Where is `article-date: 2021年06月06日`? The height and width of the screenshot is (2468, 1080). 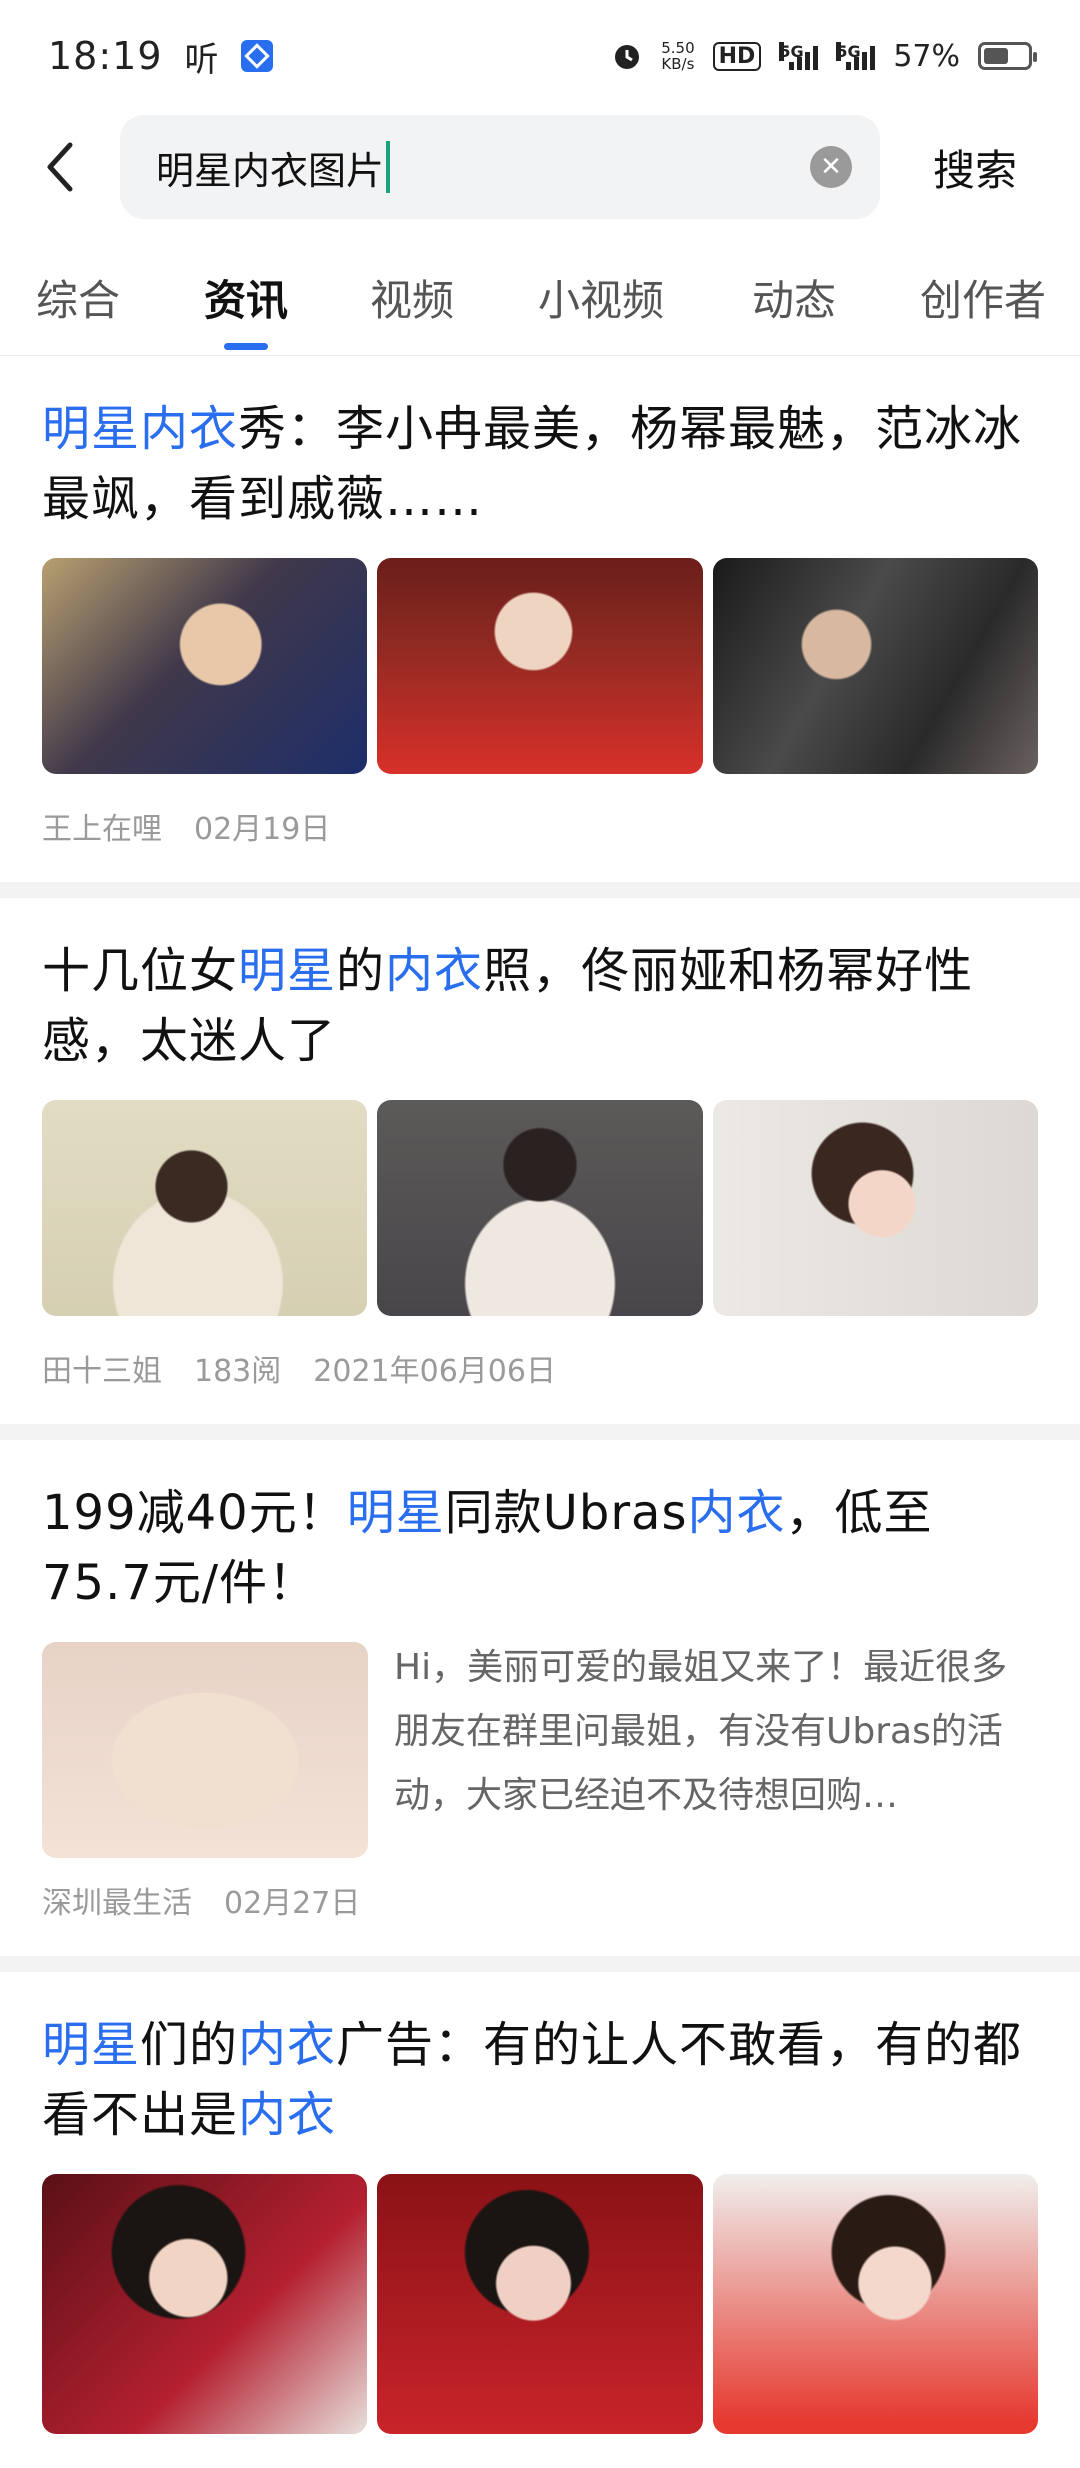 article-date: 2021年06月06日 is located at coordinates (434, 1371).